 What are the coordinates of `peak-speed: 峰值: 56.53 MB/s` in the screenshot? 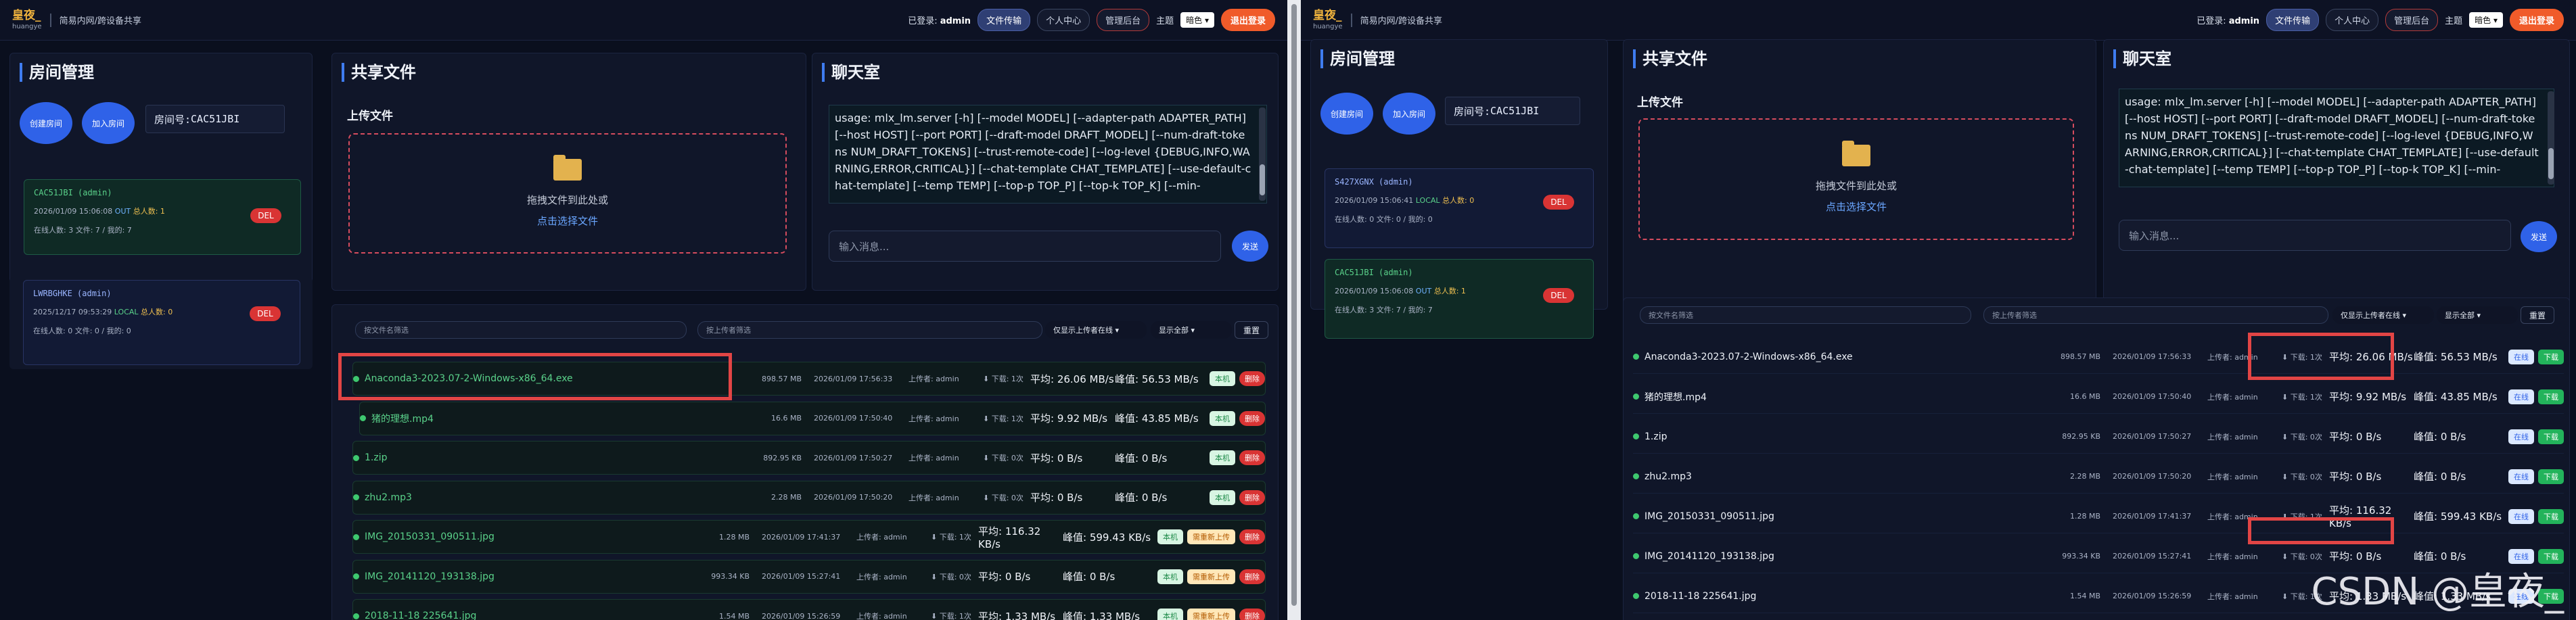 It's located at (1157, 379).